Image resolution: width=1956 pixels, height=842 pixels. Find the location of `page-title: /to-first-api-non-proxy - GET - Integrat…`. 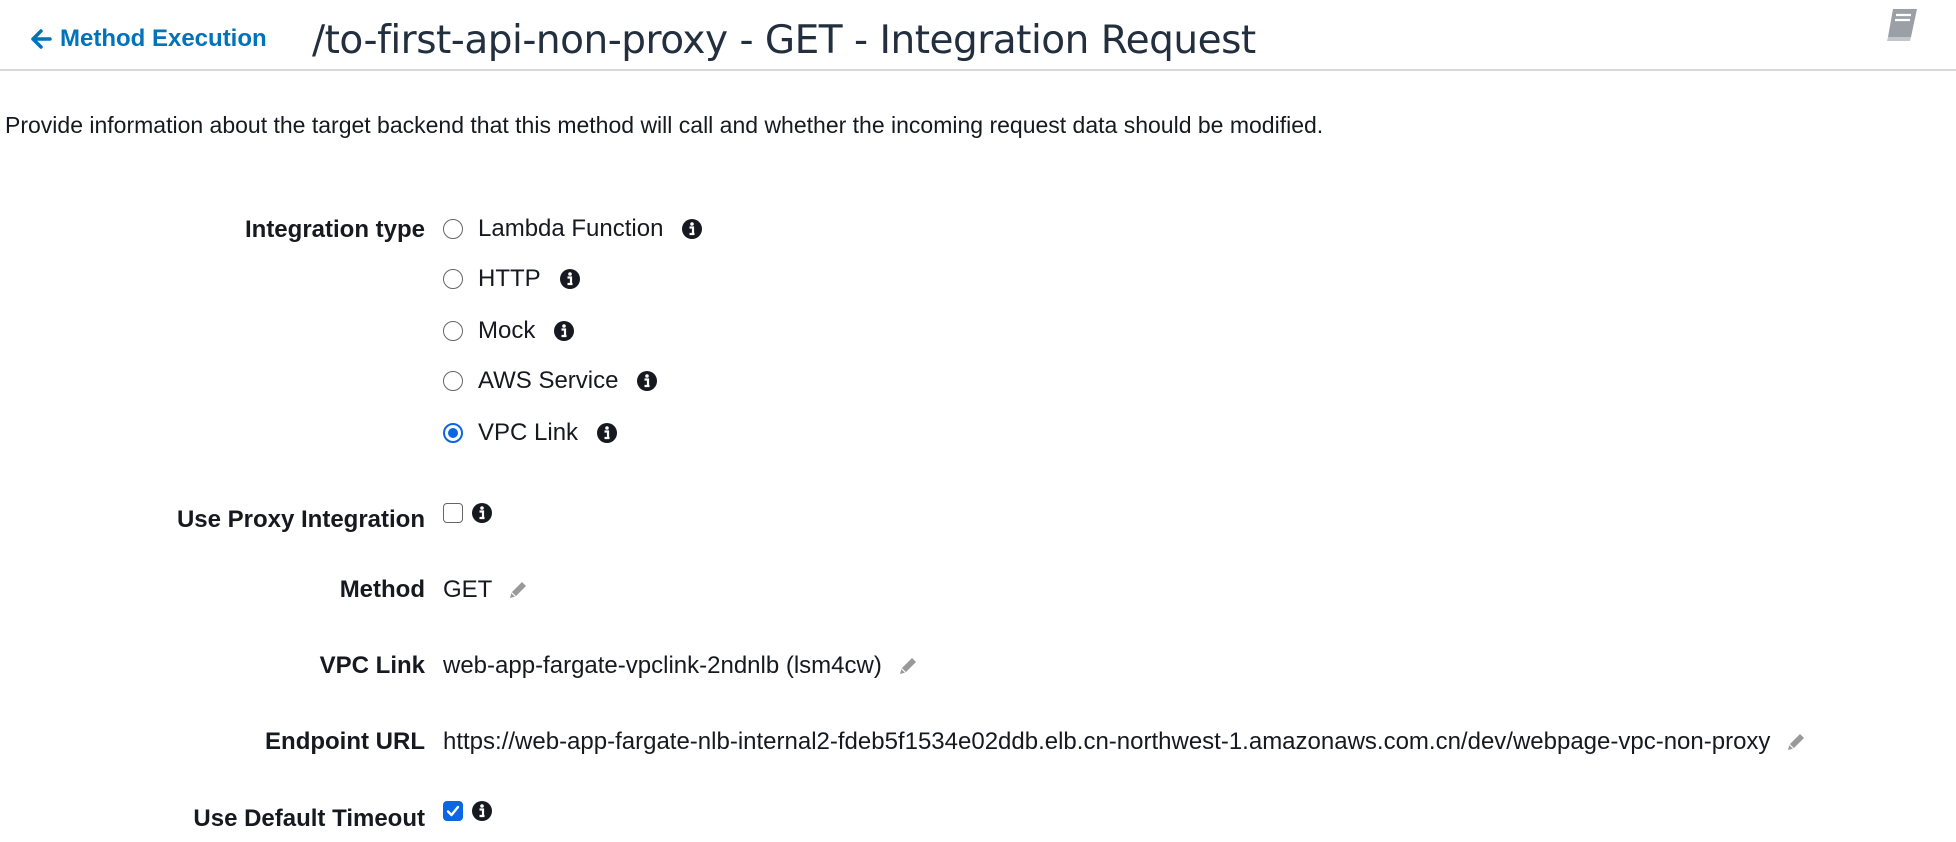

page-title: /to-first-api-non-proxy - GET - Integrat… is located at coordinates (784, 40).